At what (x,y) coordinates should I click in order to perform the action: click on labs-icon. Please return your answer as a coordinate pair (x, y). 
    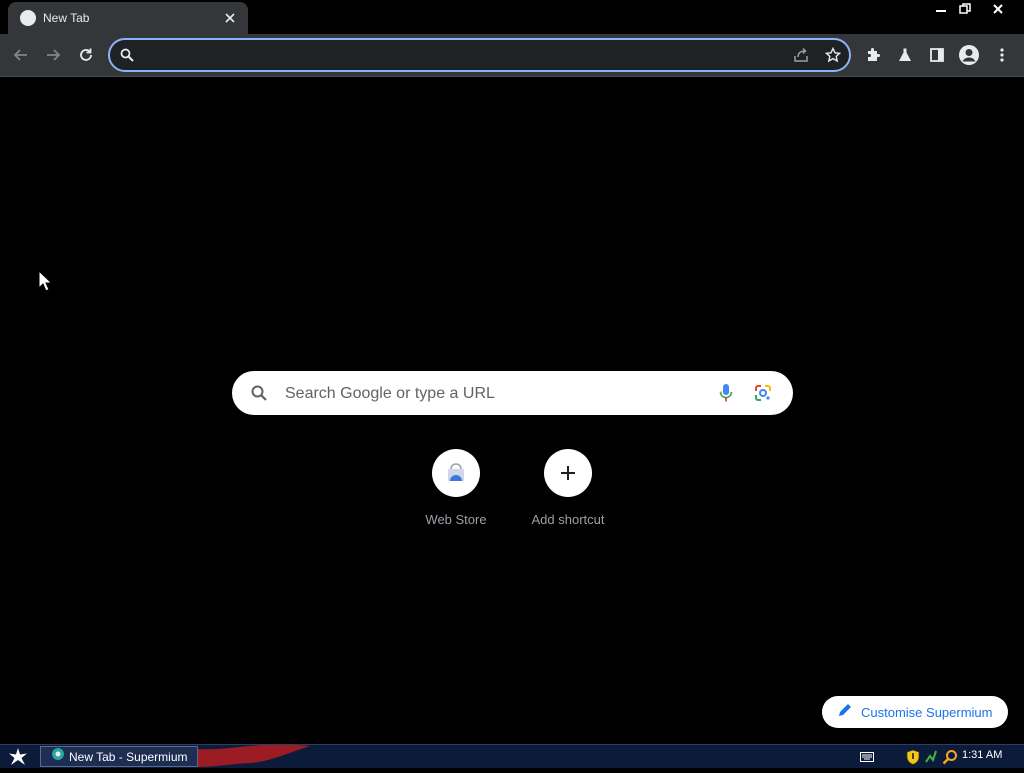
    Looking at the image, I should click on (905, 55).